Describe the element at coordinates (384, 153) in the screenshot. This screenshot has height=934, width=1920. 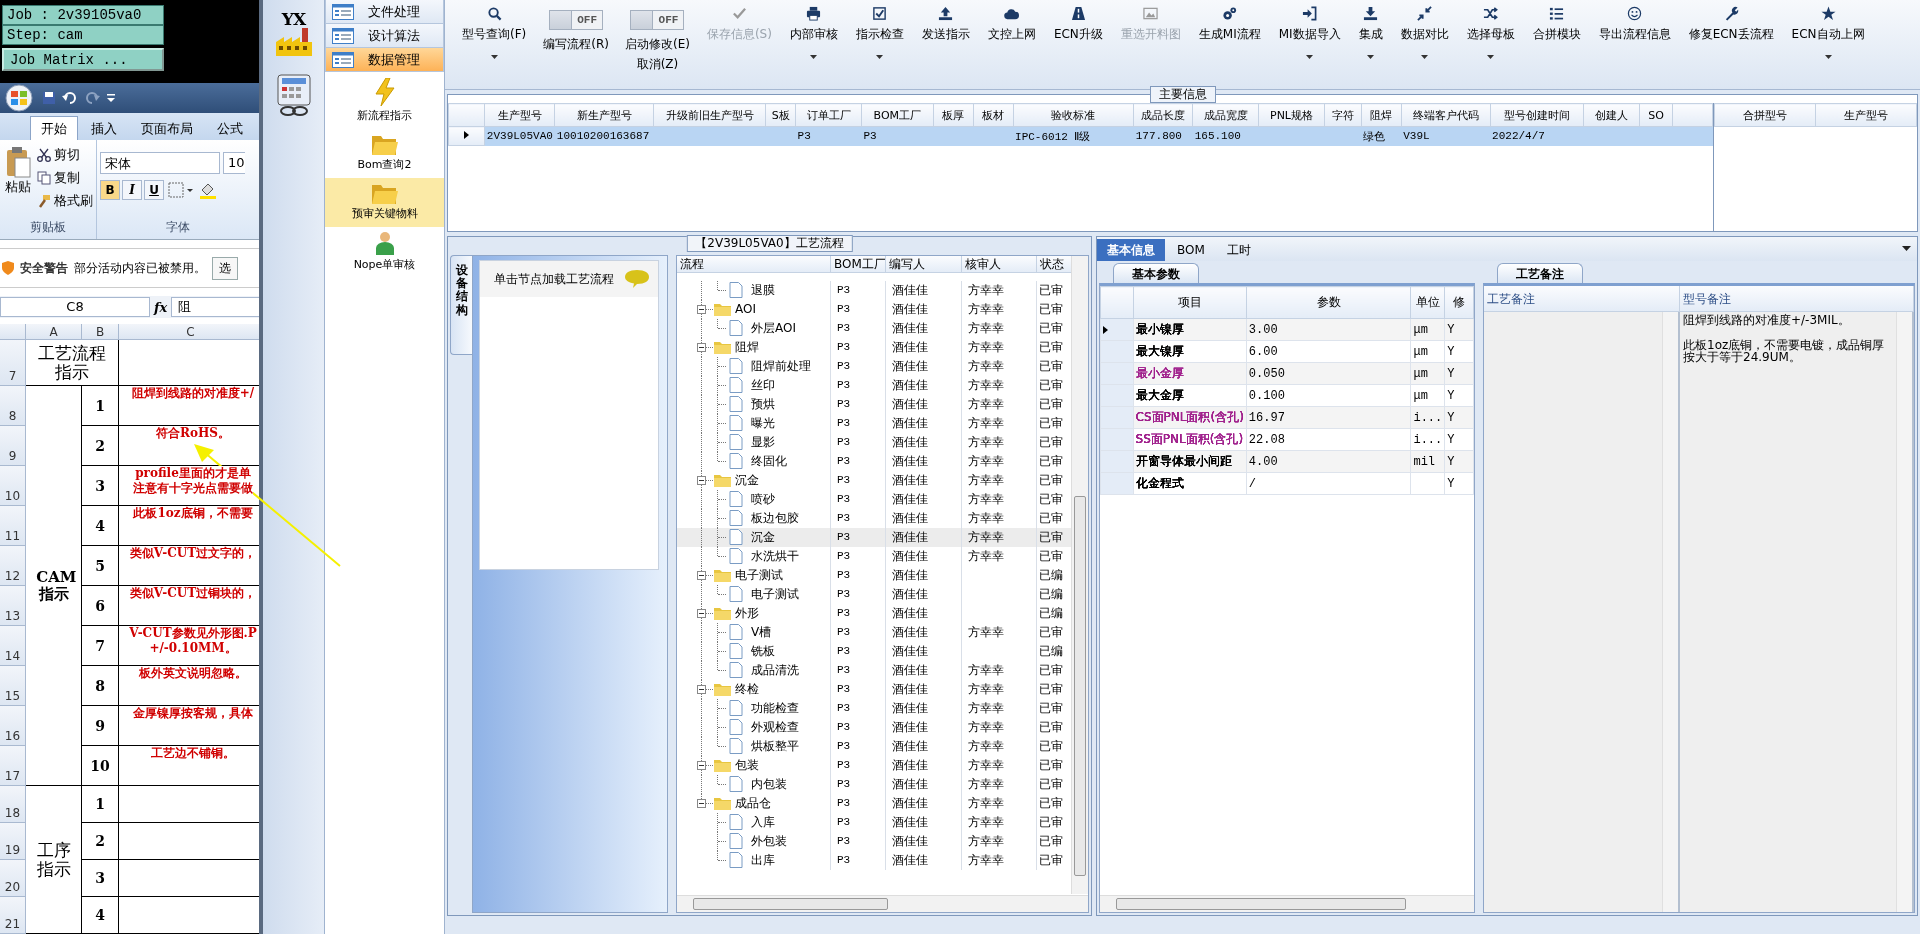
I see `nav-item: Bom查询2` at that location.